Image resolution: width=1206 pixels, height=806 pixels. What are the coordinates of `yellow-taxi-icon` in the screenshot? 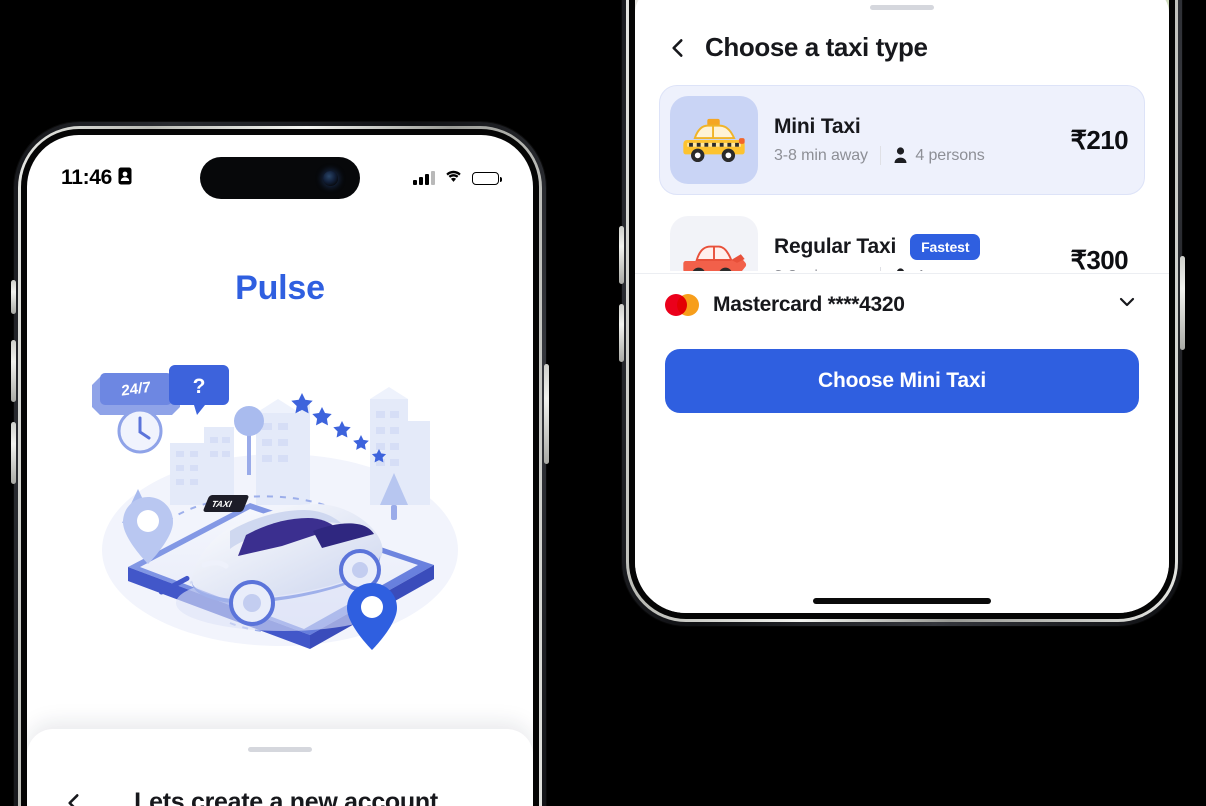 It's located at (714, 140).